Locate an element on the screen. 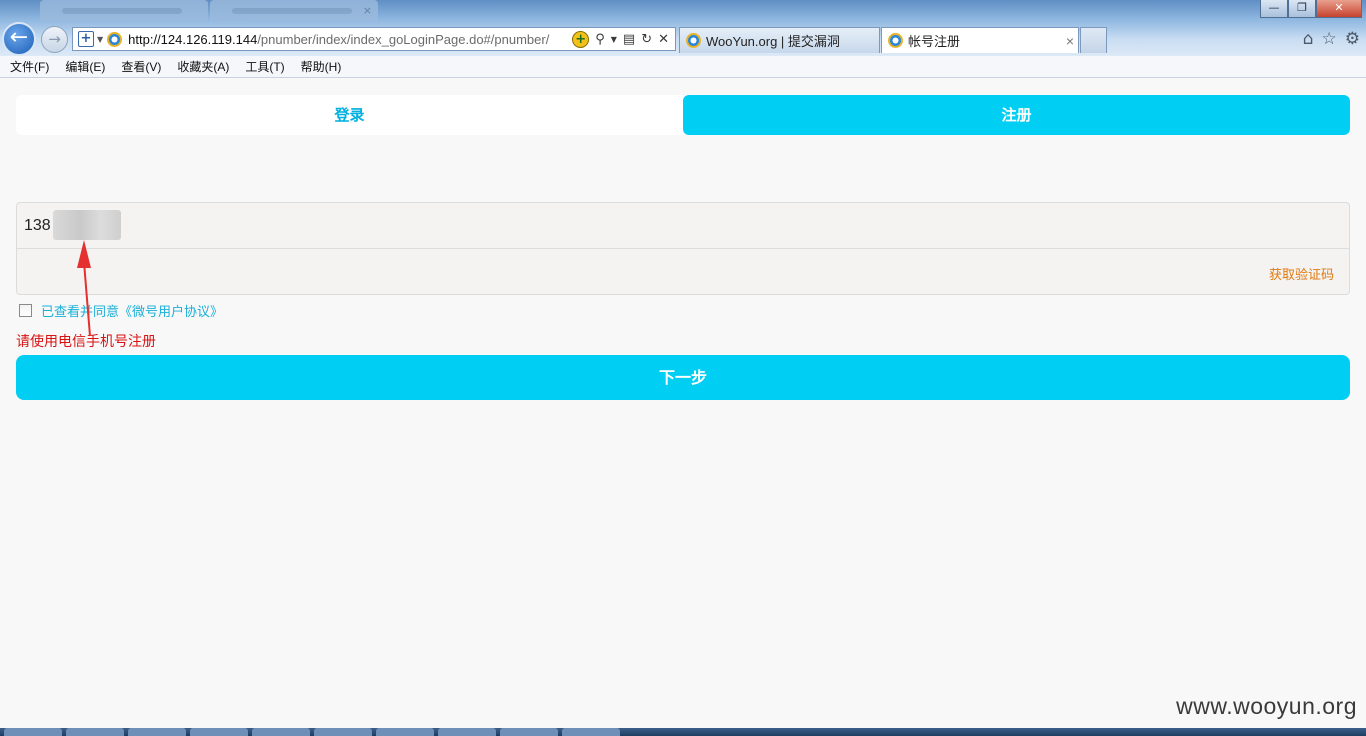 The height and width of the screenshot is (736, 1366). register-form: 138 获取验证码 is located at coordinates (683, 248).